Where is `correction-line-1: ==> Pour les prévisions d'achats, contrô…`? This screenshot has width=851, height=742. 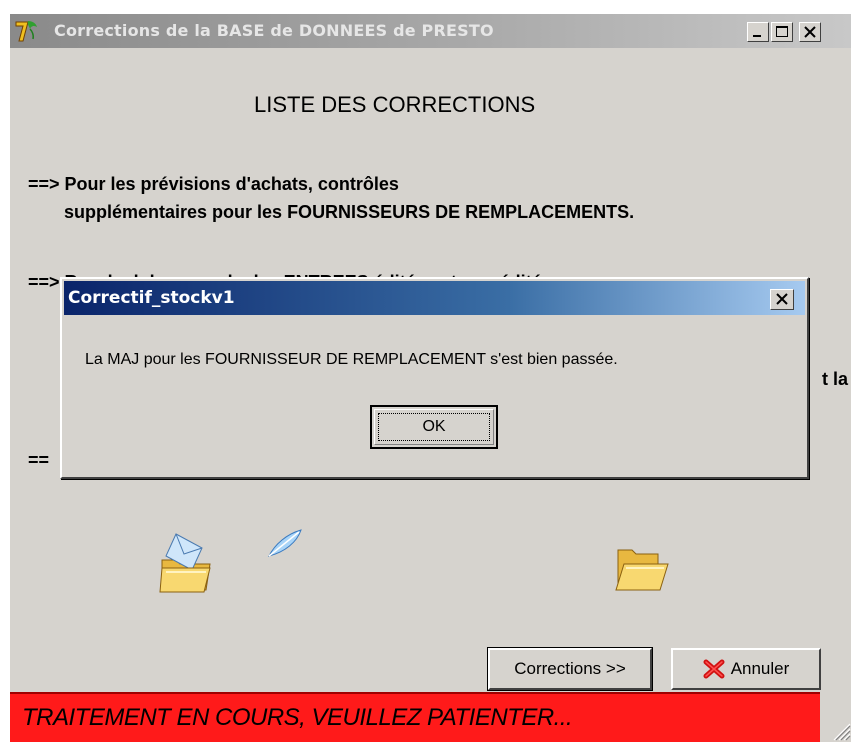
correction-line-1: ==> Pour les prévisions d'achats, contrô… is located at coordinates (213, 184).